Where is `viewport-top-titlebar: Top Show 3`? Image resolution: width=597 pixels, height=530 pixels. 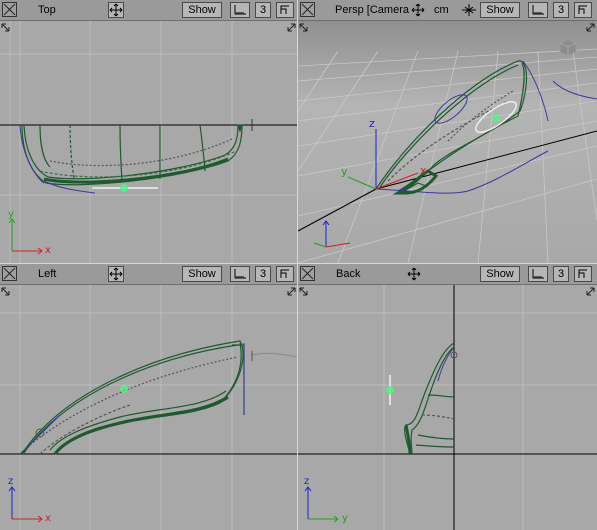 viewport-top-titlebar: Top Show 3 is located at coordinates (148, 10).